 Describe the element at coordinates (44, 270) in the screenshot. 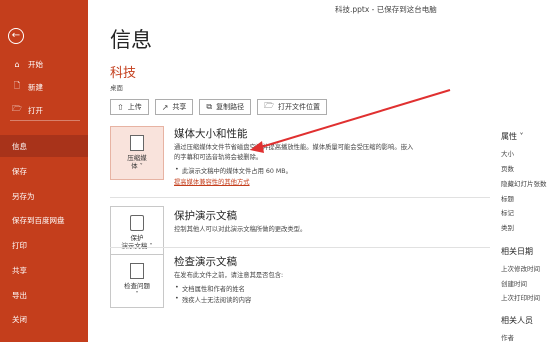

I see `sidebar-item-share: 共享` at that location.